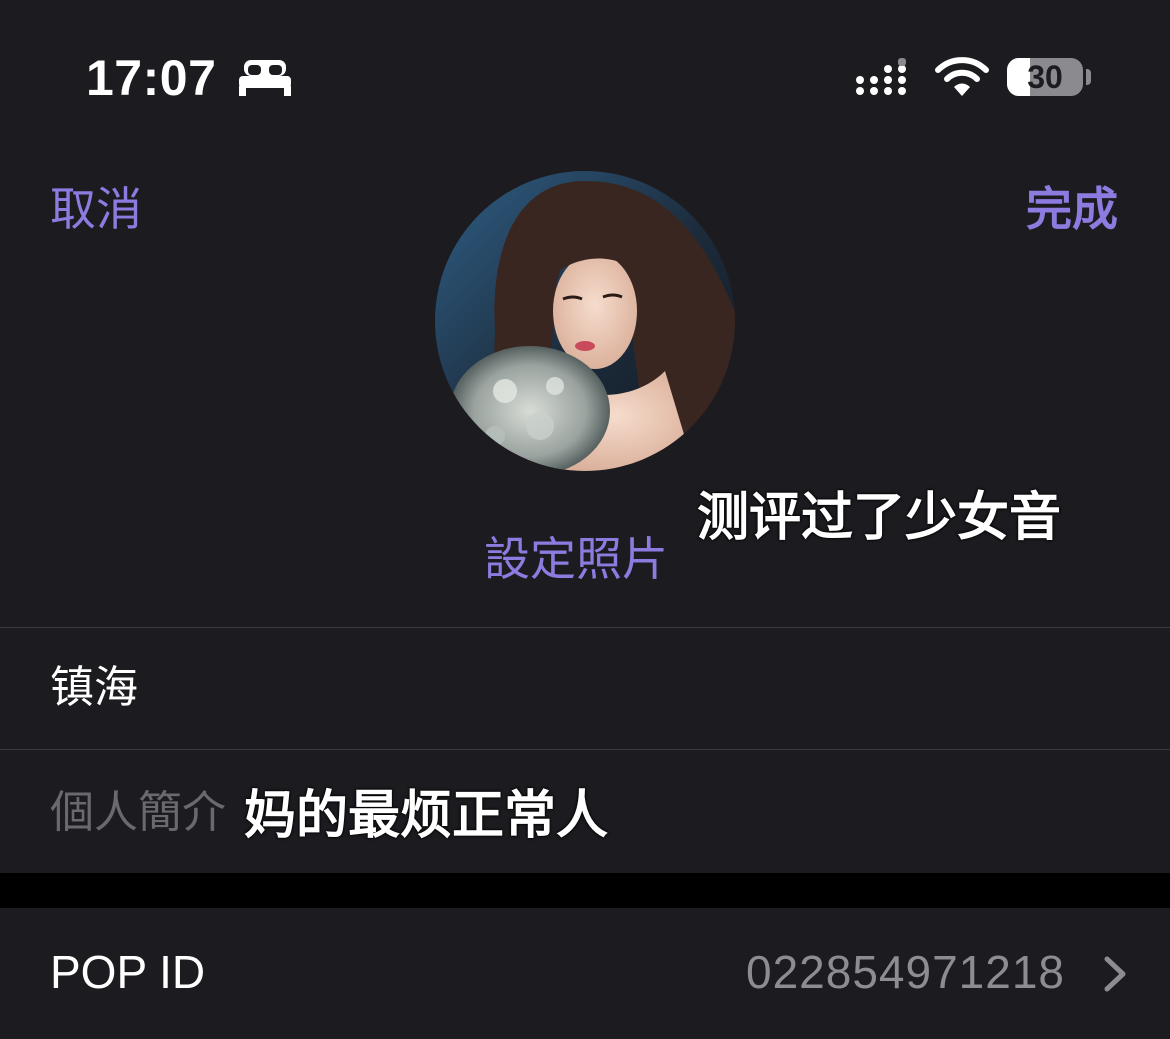 The height and width of the screenshot is (1039, 1170). Describe the element at coordinates (962, 76) in the screenshot. I see `wifi-icon` at that location.